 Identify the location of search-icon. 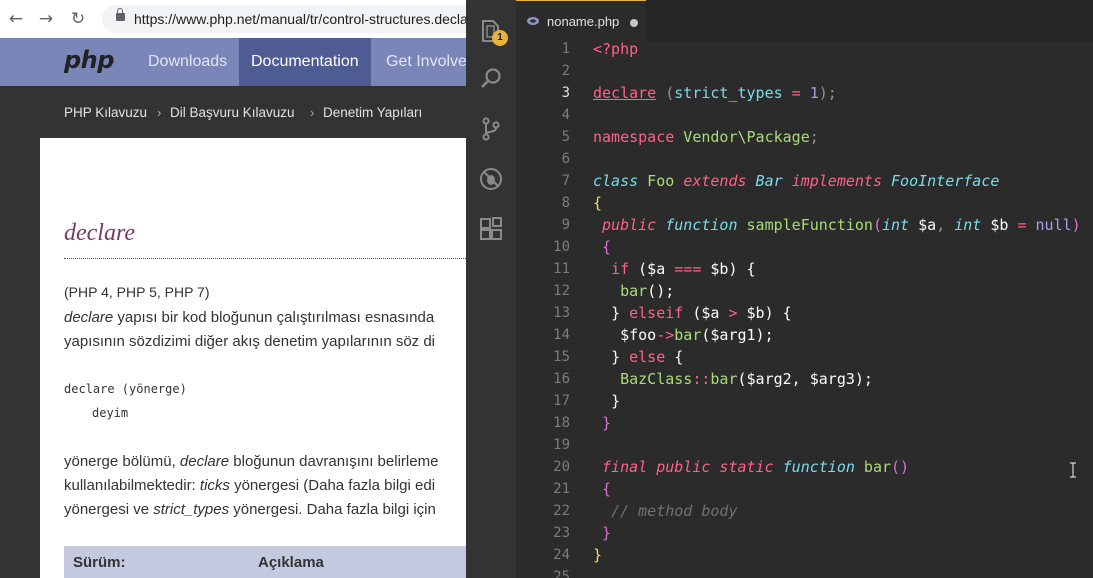
(491, 79).